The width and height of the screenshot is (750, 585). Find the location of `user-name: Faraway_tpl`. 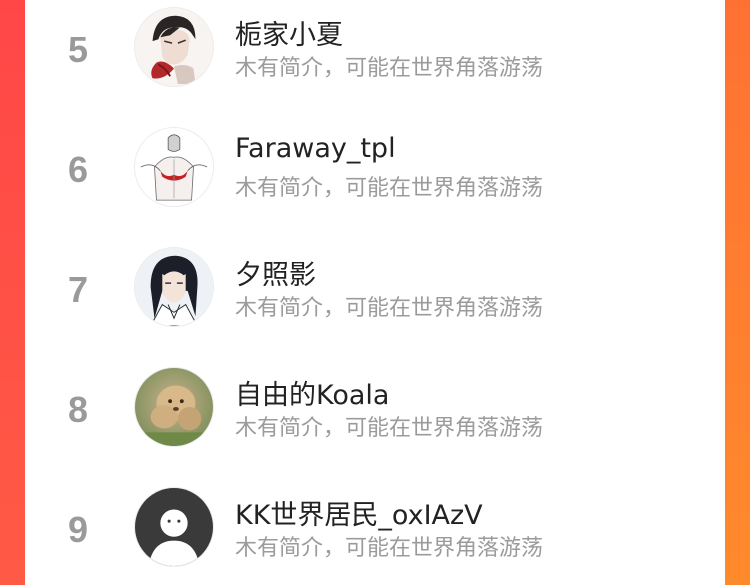

user-name: Faraway_tpl is located at coordinates (315, 148).